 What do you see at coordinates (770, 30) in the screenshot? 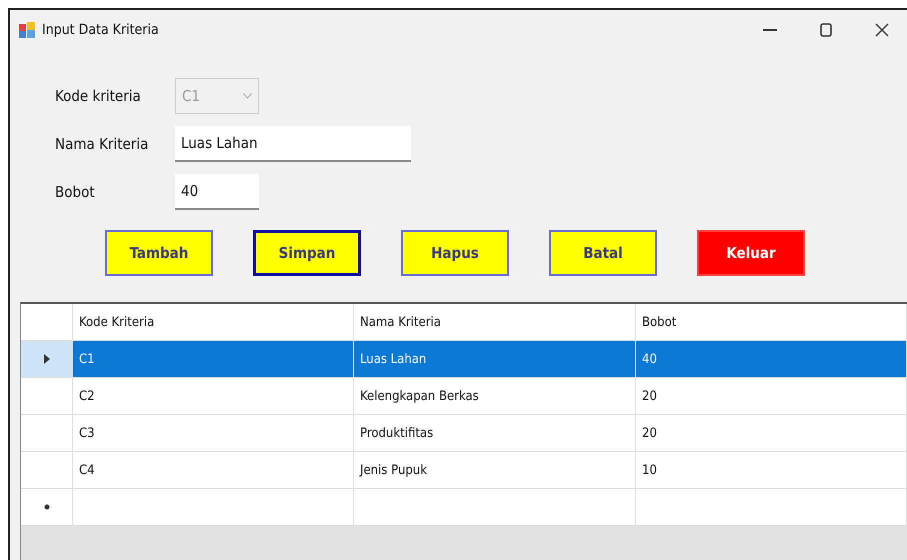
I see `minimize-icon` at bounding box center [770, 30].